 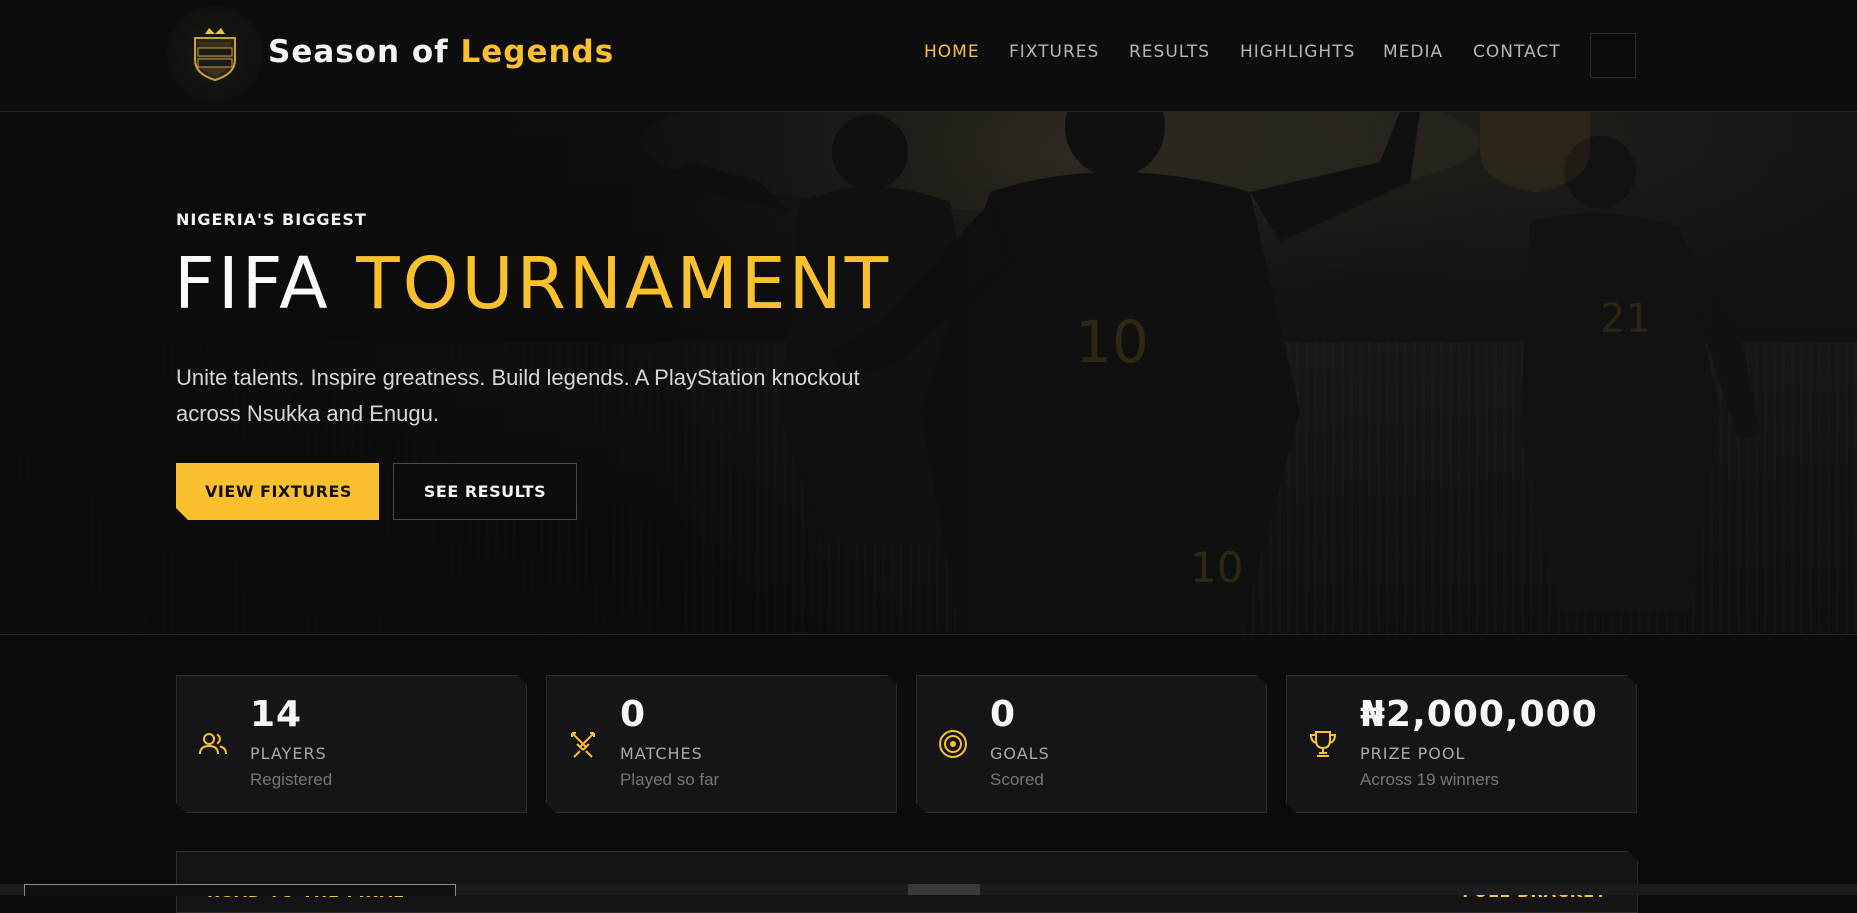 What do you see at coordinates (1054, 52) in the screenshot?
I see `nav-fixtures: FIXTURES` at bounding box center [1054, 52].